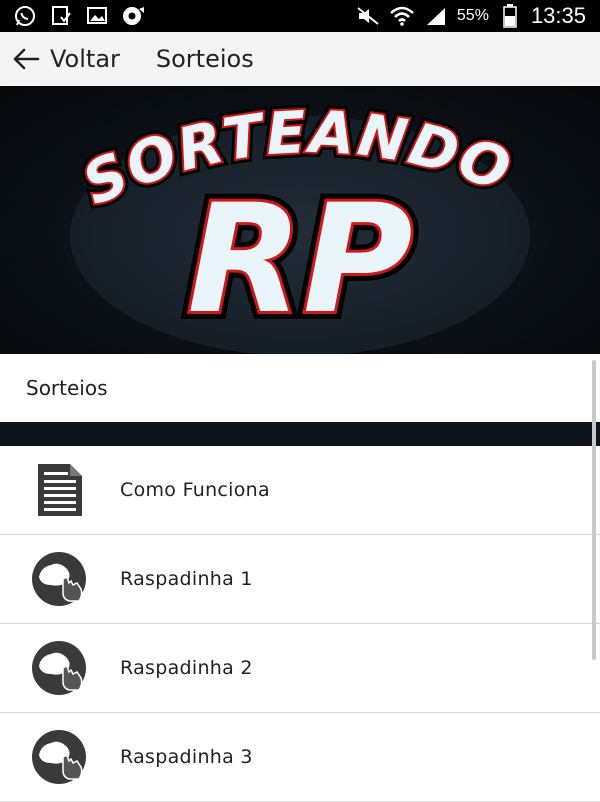 The width and height of the screenshot is (600, 802). Describe the element at coordinates (186, 757) in the screenshot. I see `list-item-label: Raspadinha 3` at that location.